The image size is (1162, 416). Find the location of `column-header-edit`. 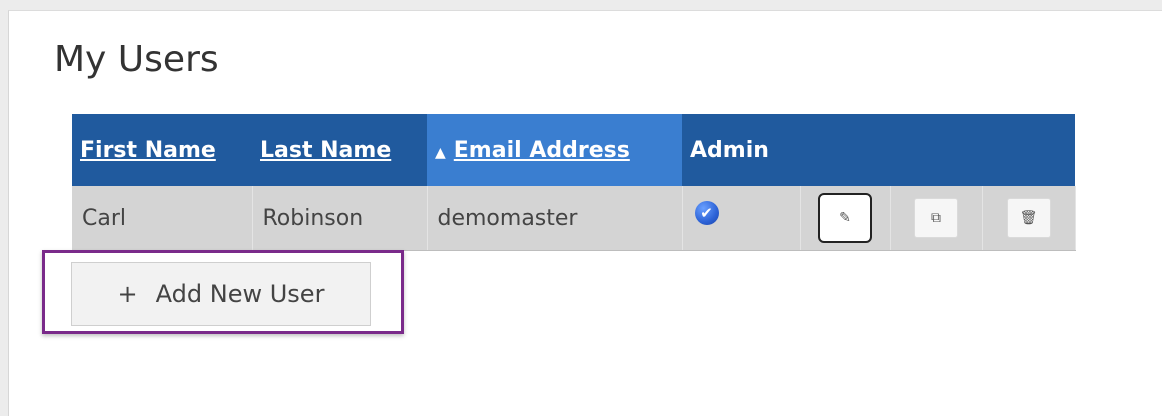

column-header-edit is located at coordinates (845, 150).